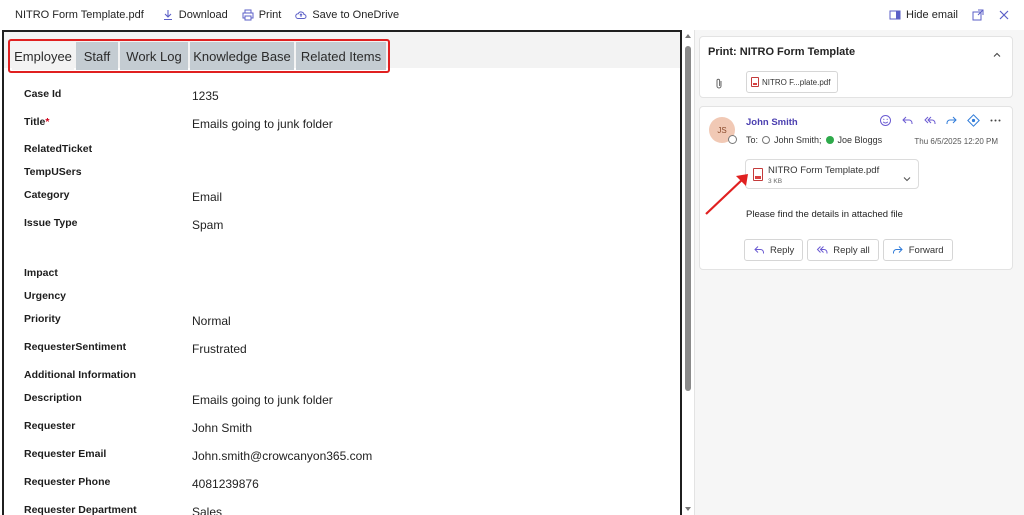 This screenshot has width=1024, height=515. I want to click on message-attachment: NITRO Form Template.pdf 3 KB, so click(832, 174).